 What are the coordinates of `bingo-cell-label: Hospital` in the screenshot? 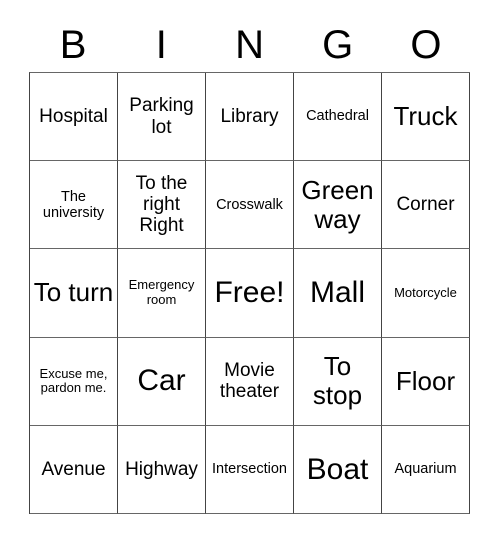 It's located at (73, 116).